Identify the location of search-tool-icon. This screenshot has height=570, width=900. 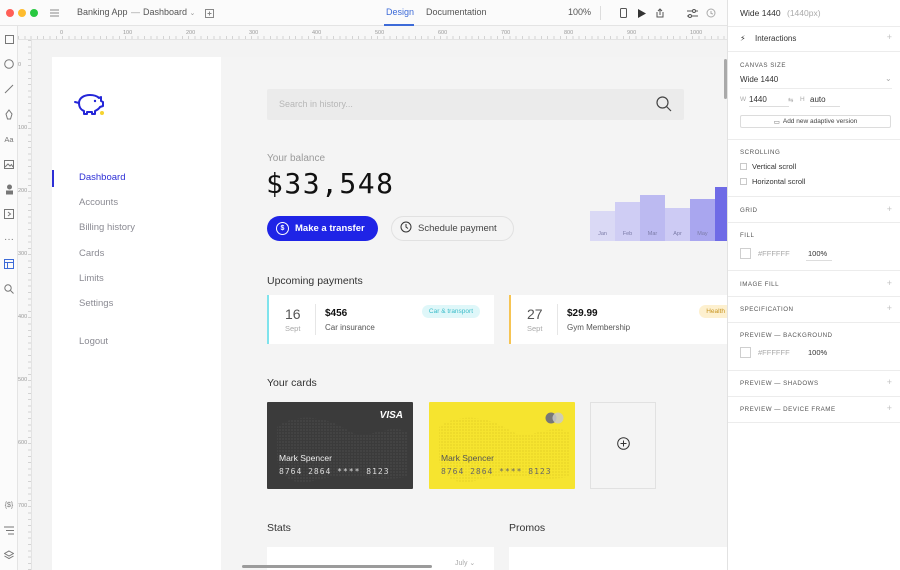
(9, 289).